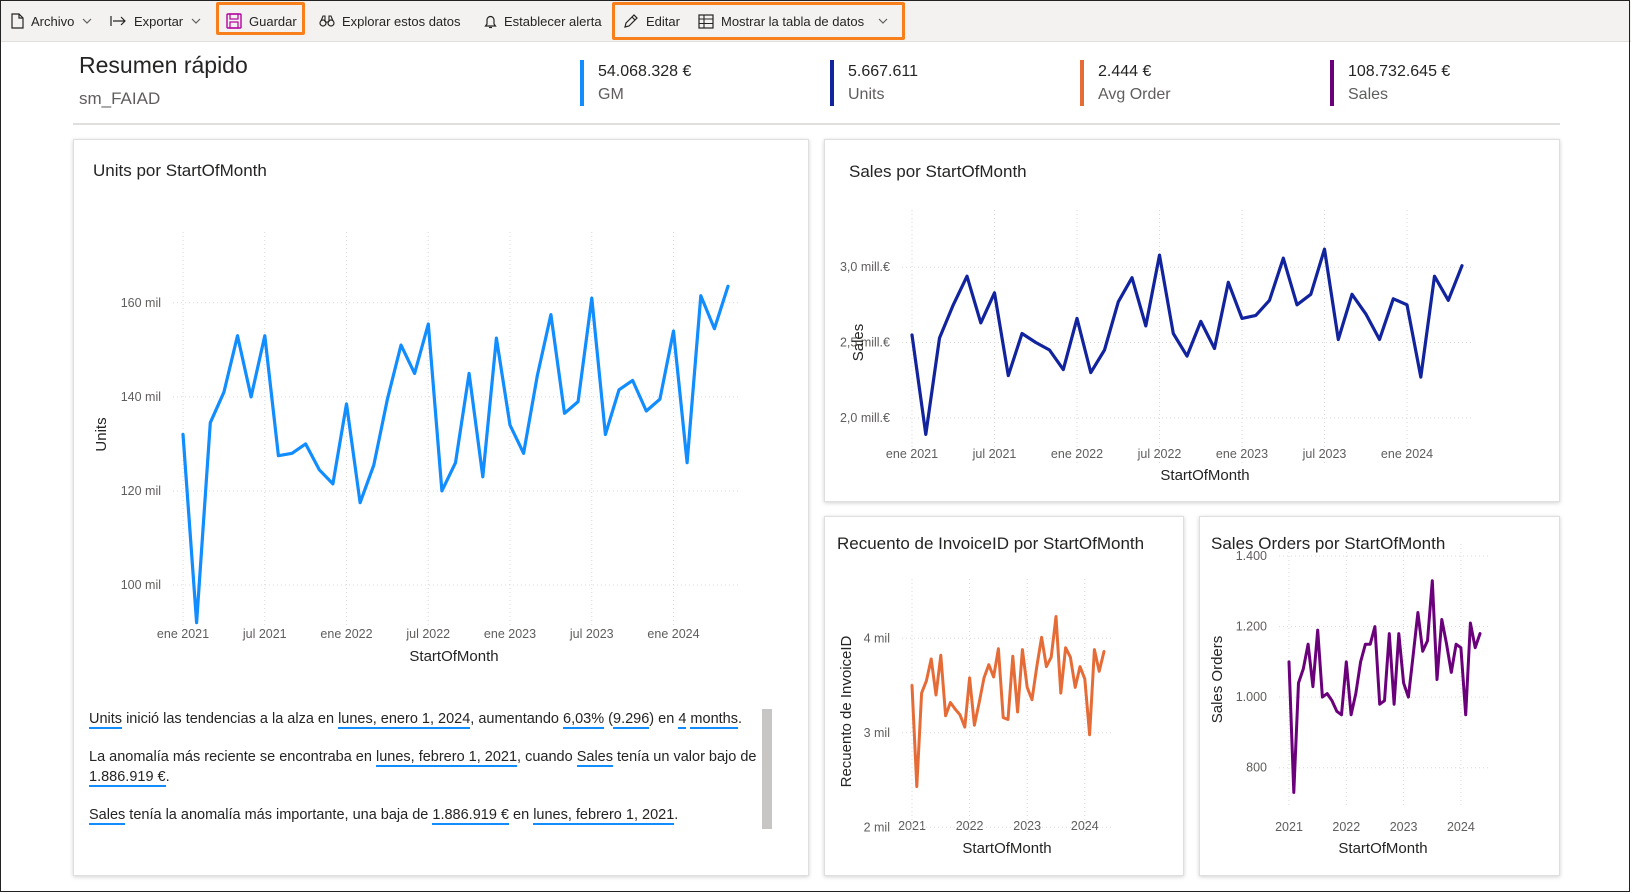 The width and height of the screenshot is (1632, 894). Describe the element at coordinates (1251, 556) in the screenshot. I see `y-tick-label: 1.400` at that location.